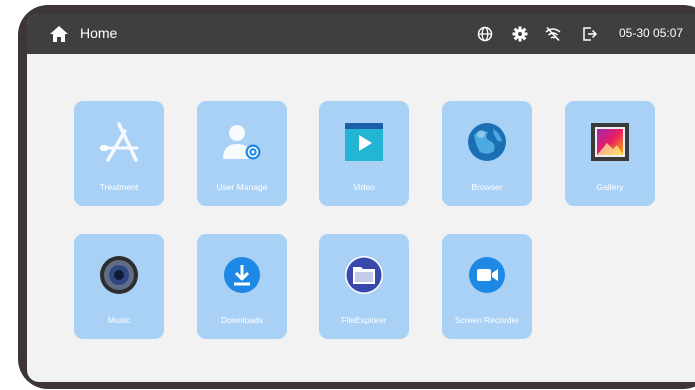  I want to click on app-label: Gallery, so click(610, 187).